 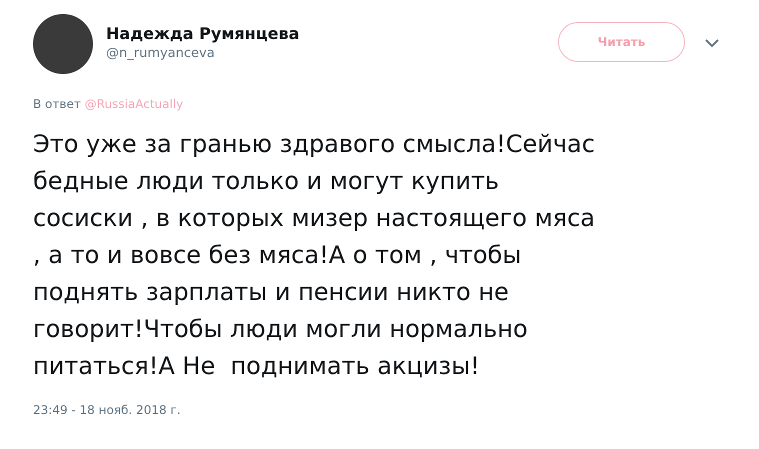 I want to click on tweet-timestamp: 23:49 - 18 нояб. 2018 г., so click(x=107, y=410).